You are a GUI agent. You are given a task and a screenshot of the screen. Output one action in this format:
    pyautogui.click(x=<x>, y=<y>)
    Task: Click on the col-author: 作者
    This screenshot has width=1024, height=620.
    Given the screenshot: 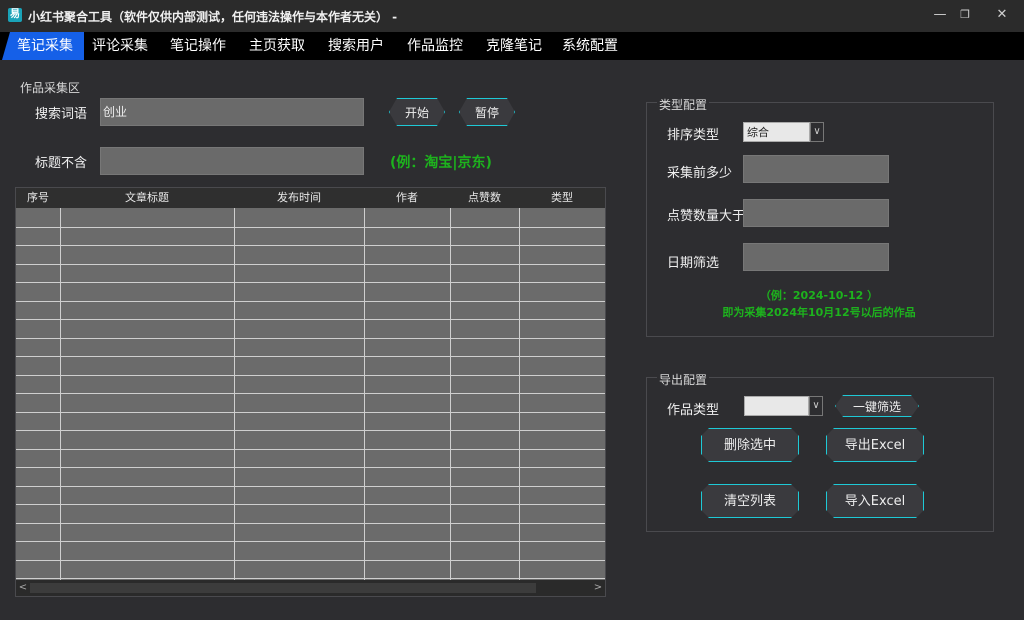 What is the action you would take?
    pyautogui.click(x=407, y=198)
    